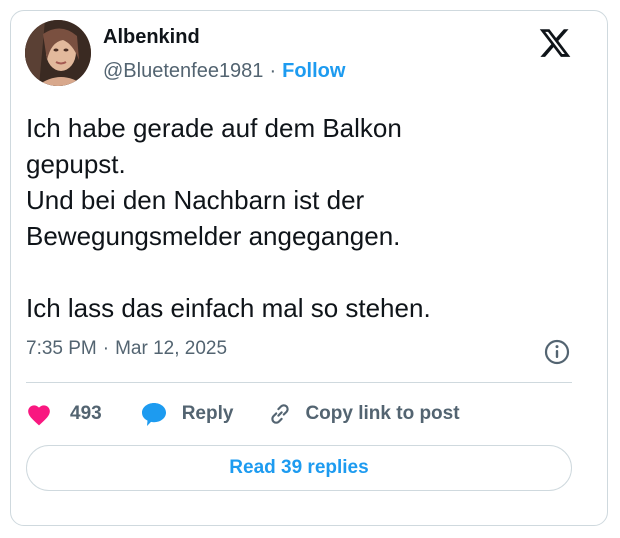 This screenshot has width=620, height=538. Describe the element at coordinates (183, 71) in the screenshot. I see `author-handle: @Bluetenfee1981` at that location.